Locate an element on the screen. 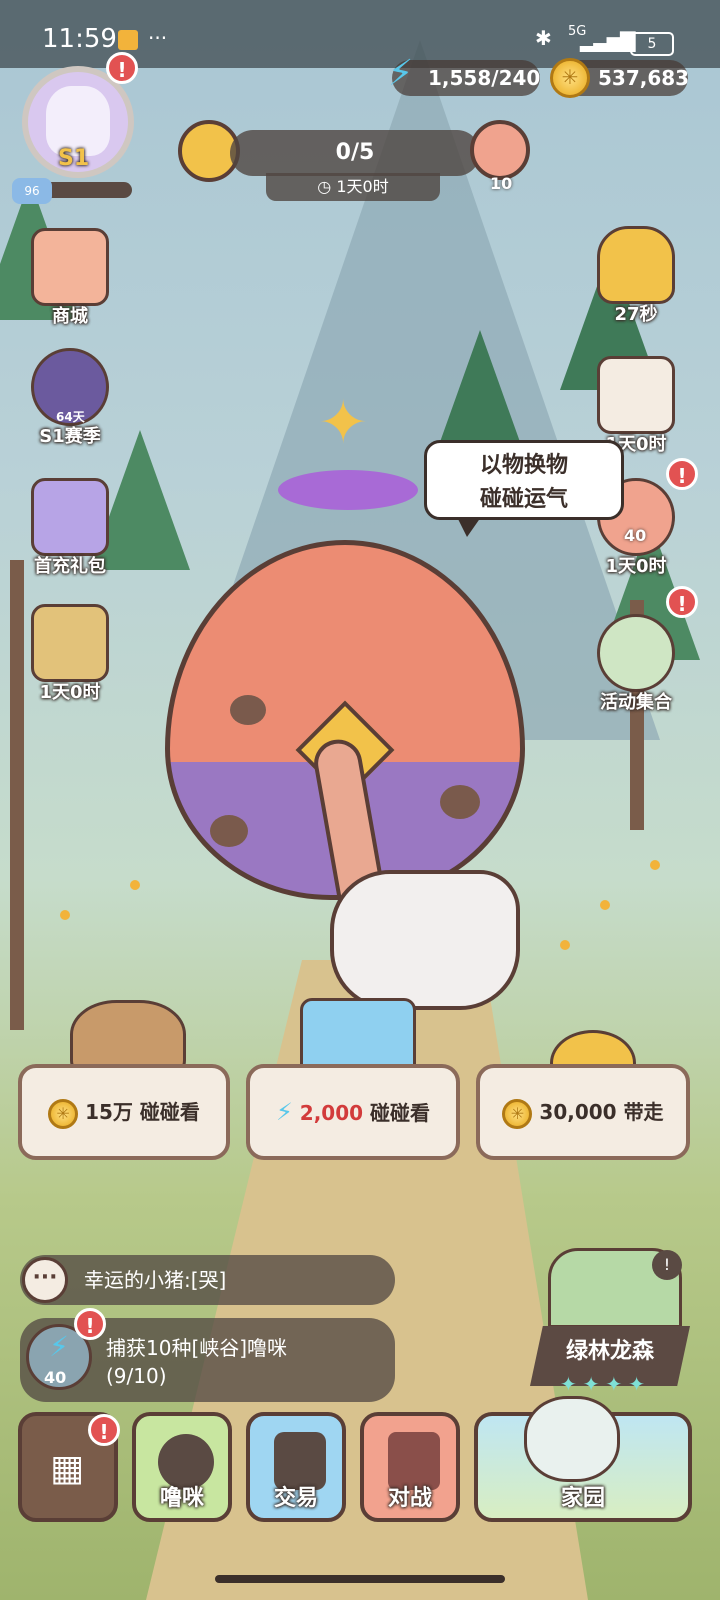 The width and height of the screenshot is (720, 1600). system-home-indicator is located at coordinates (360, 1579).